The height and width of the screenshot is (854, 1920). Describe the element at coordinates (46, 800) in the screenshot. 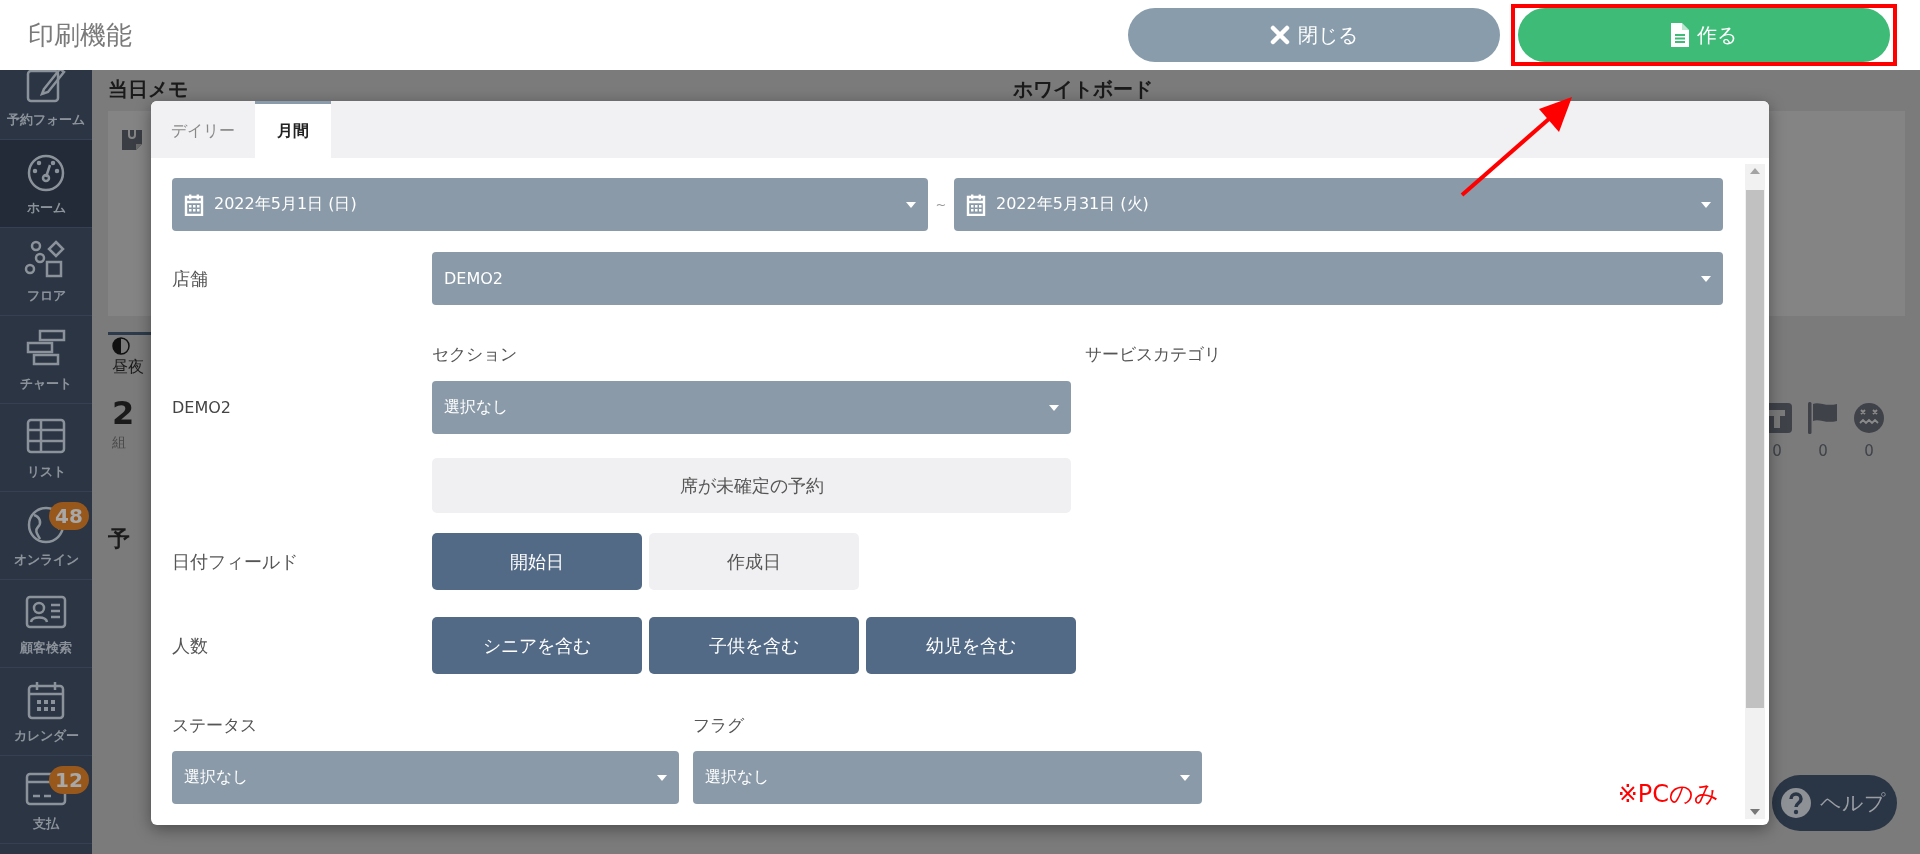

I see `sidebar-item: 支払 12` at that location.